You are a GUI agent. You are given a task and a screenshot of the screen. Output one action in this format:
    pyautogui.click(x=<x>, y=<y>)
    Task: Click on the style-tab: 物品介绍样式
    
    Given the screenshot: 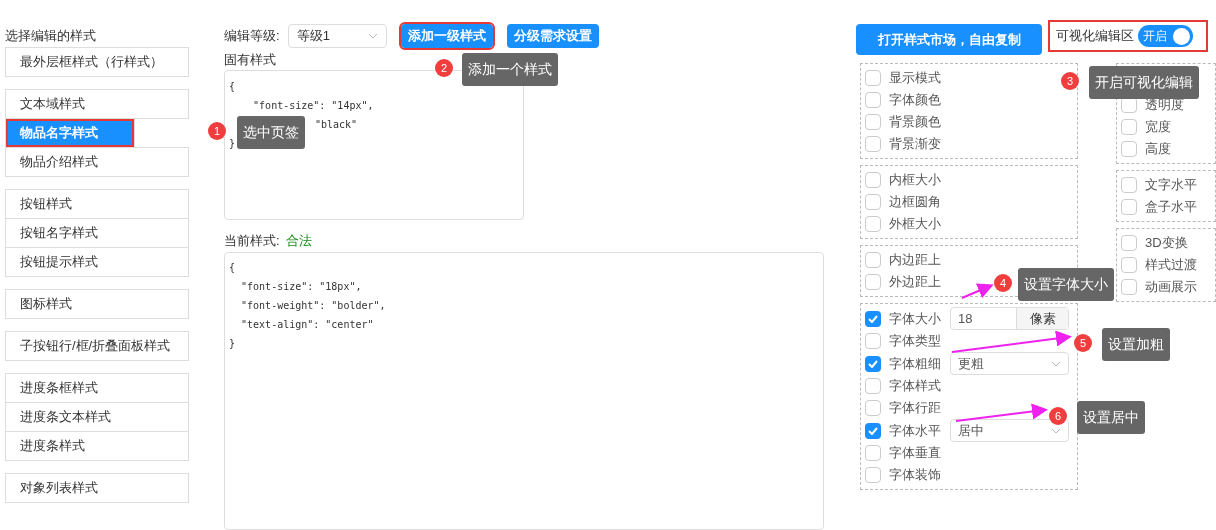 What is the action you would take?
    pyautogui.click(x=97, y=162)
    